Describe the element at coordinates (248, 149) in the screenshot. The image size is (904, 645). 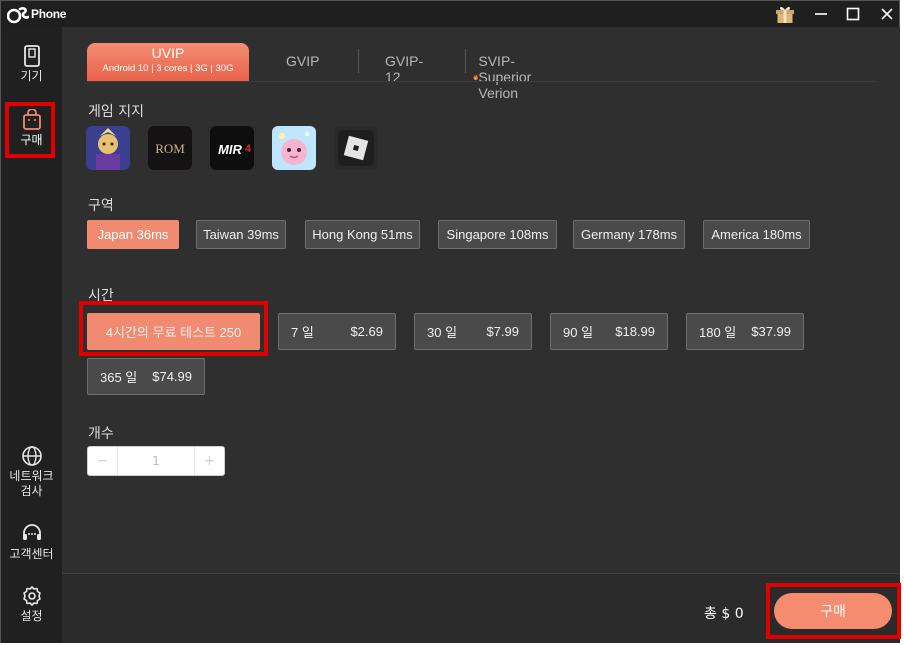
I see `svg-text: 4` at that location.